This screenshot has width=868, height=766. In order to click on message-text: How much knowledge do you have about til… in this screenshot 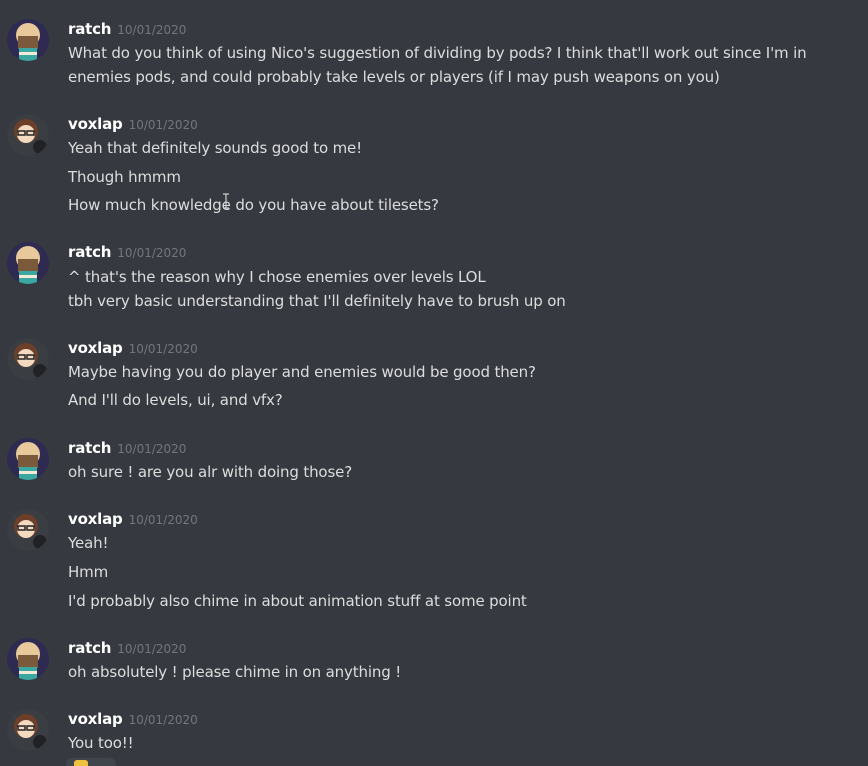, I will do `click(253, 205)`.